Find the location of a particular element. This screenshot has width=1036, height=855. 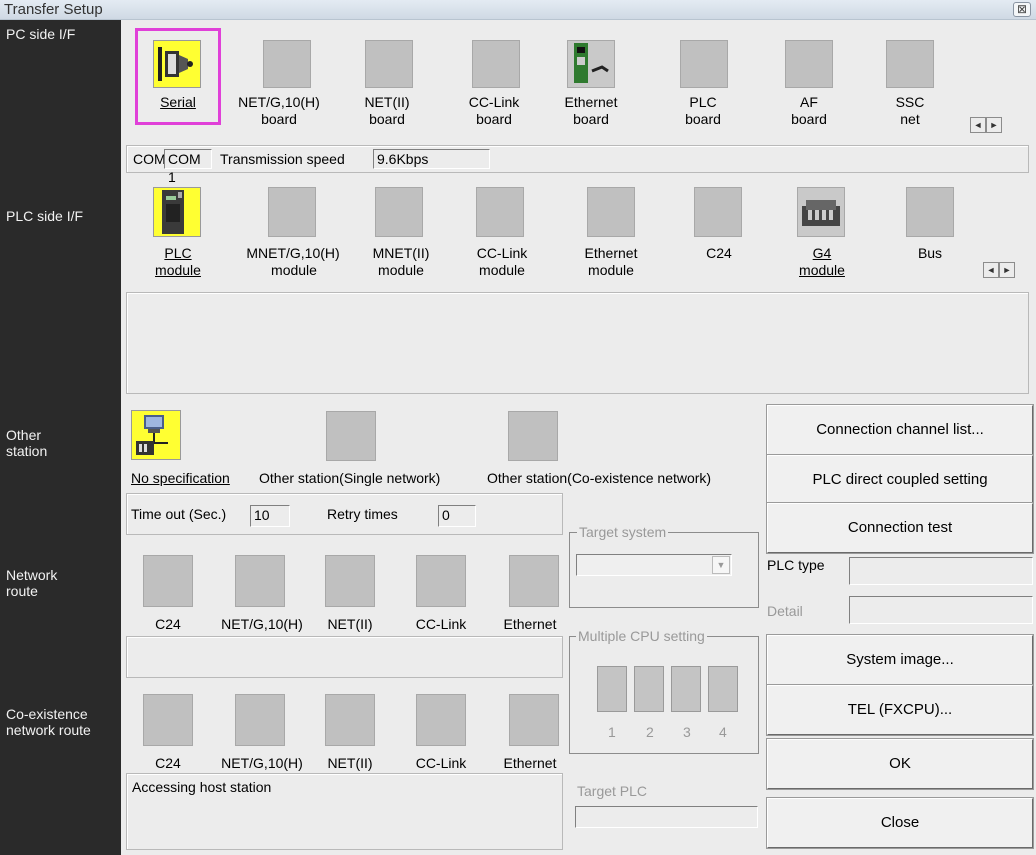

g4-module-graphic-icon is located at coordinates (821, 213).